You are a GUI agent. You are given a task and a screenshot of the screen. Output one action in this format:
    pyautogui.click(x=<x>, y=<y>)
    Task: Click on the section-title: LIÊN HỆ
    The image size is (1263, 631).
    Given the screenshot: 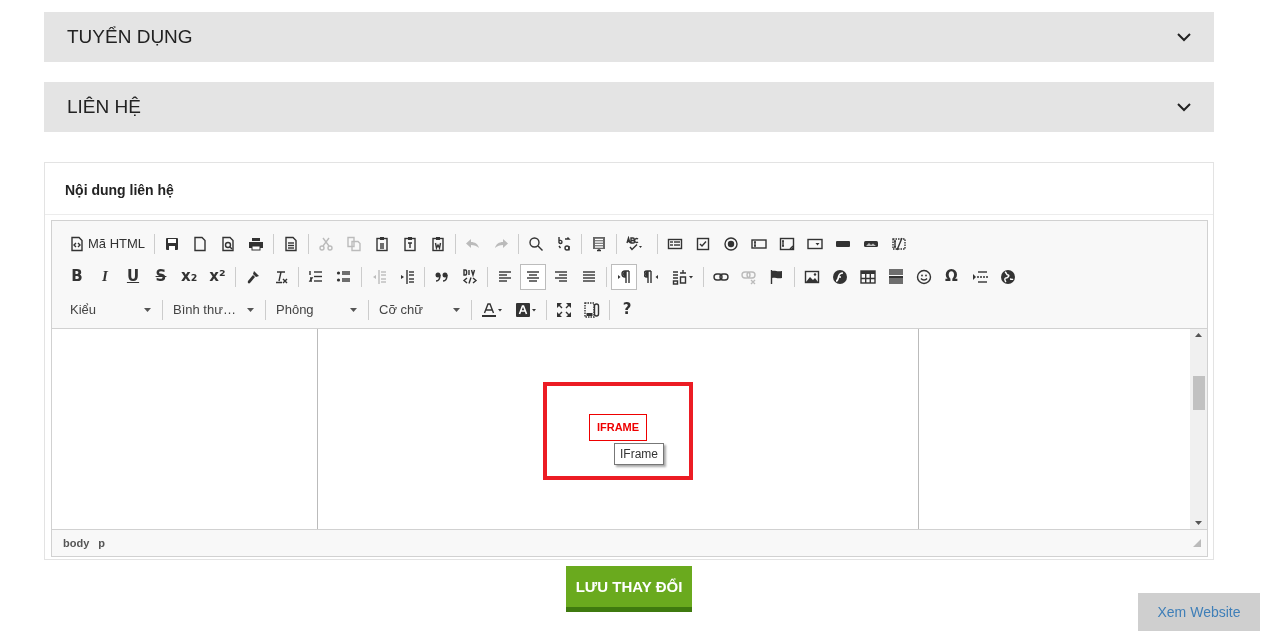 What is the action you would take?
    pyautogui.click(x=104, y=106)
    